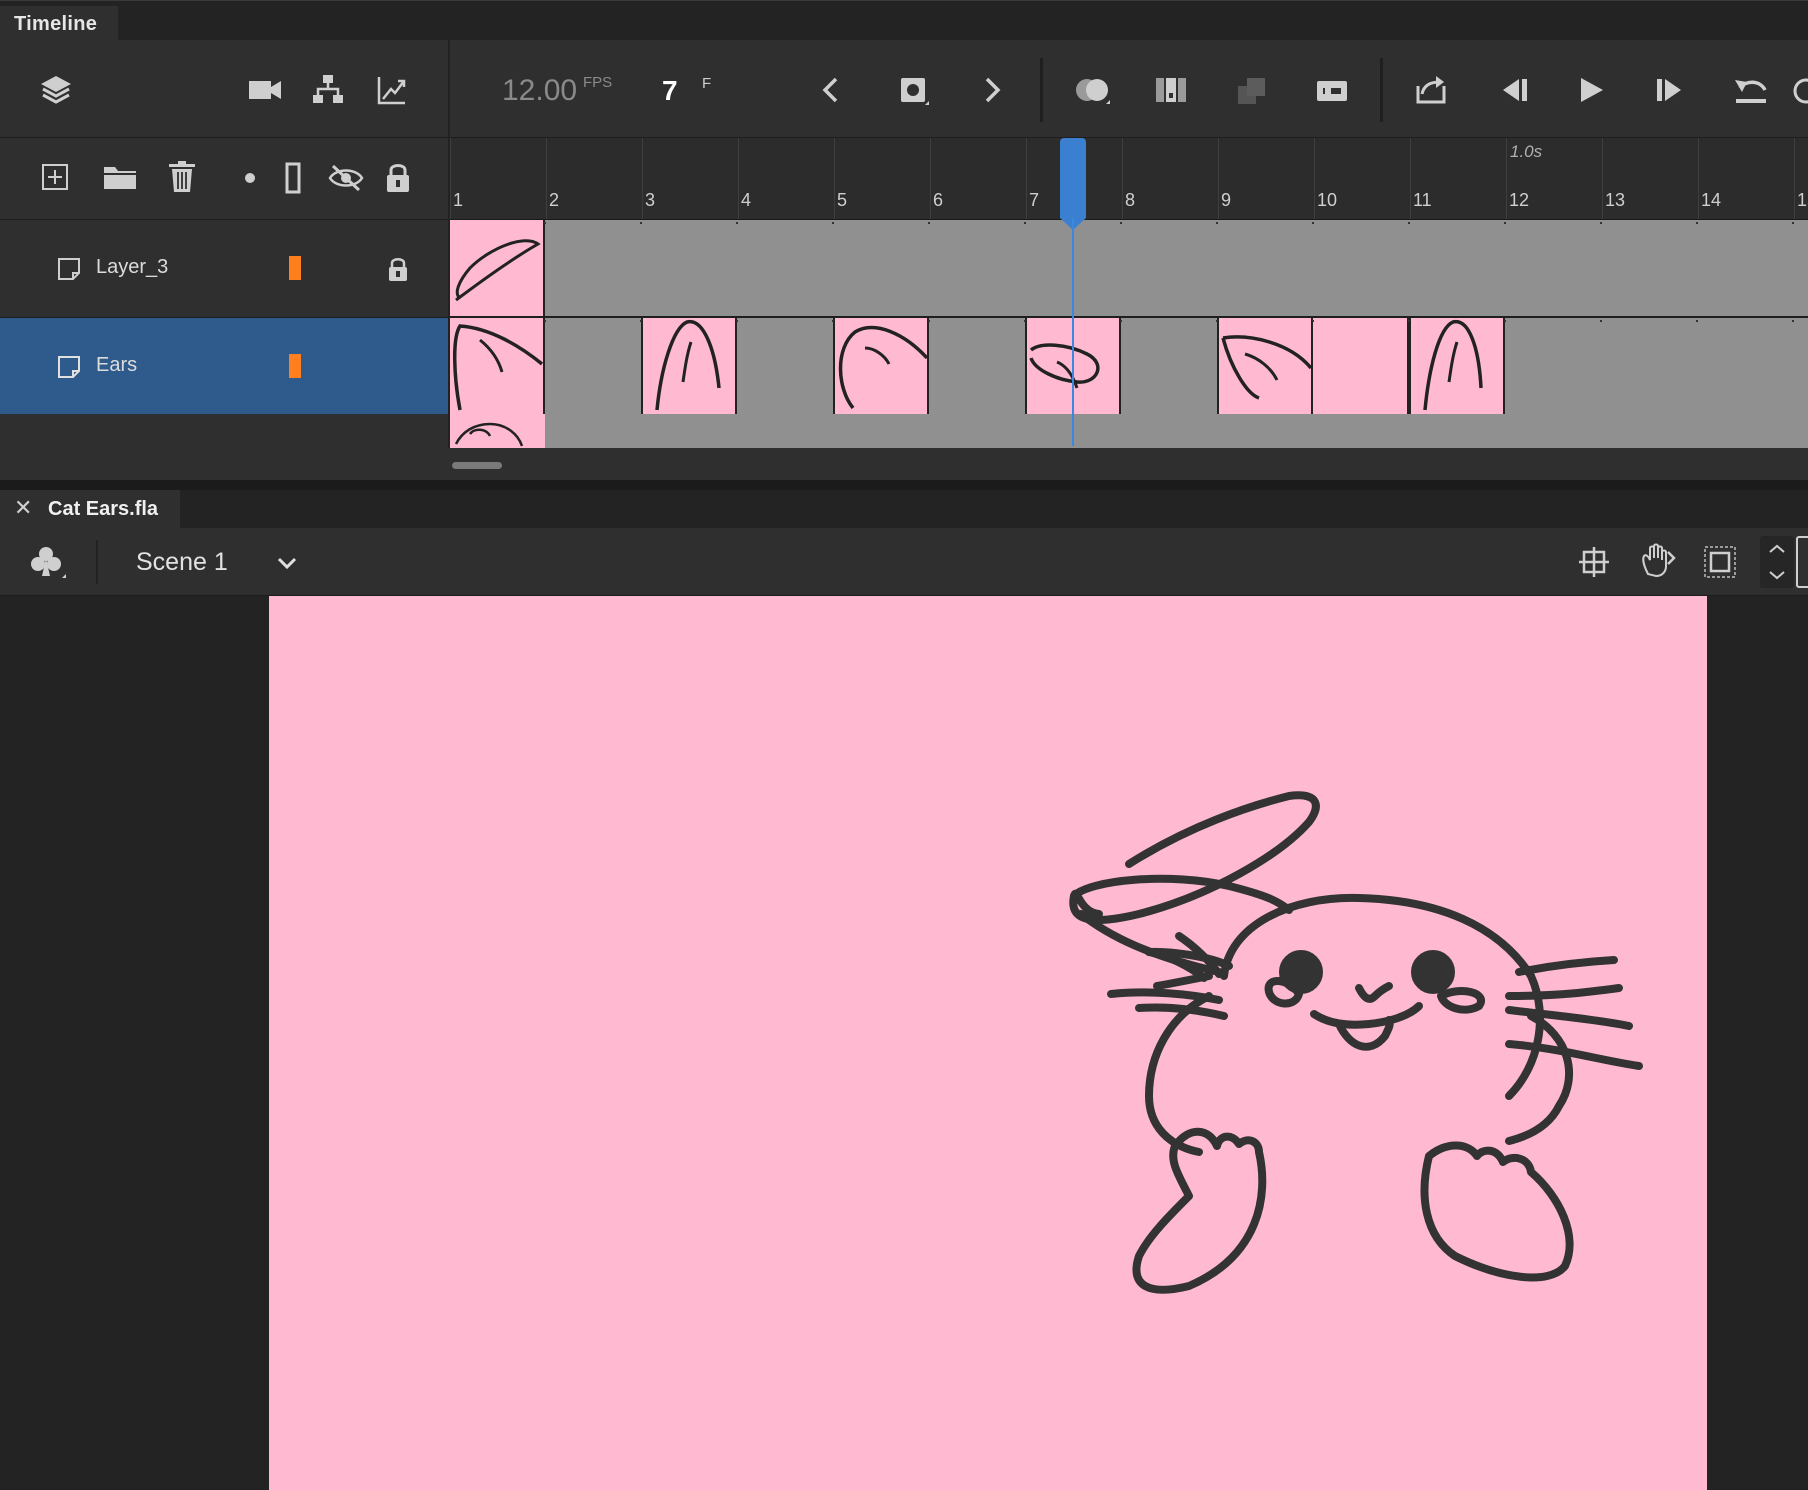 The width and height of the screenshot is (1808, 1490). I want to click on layer-name: Layer_3, so click(132, 267).